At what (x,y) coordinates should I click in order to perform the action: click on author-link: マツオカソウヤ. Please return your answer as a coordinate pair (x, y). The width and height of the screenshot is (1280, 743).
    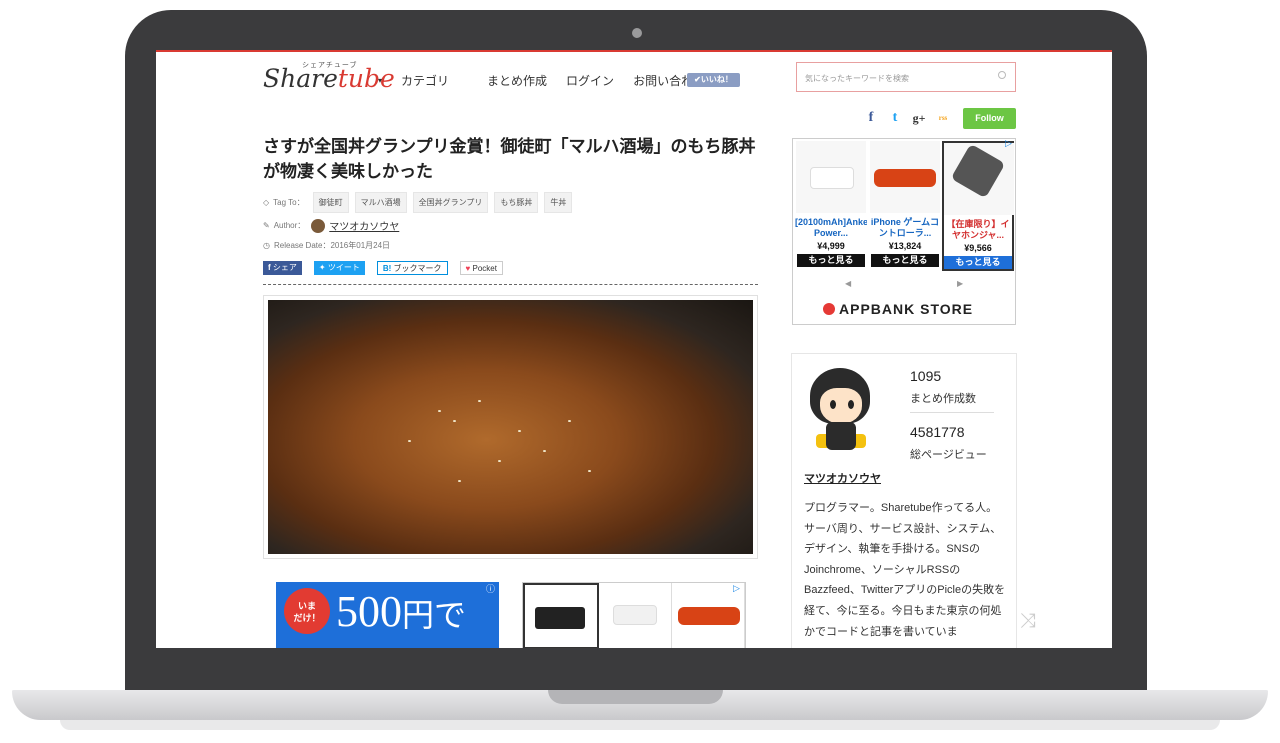
    Looking at the image, I should click on (364, 225).